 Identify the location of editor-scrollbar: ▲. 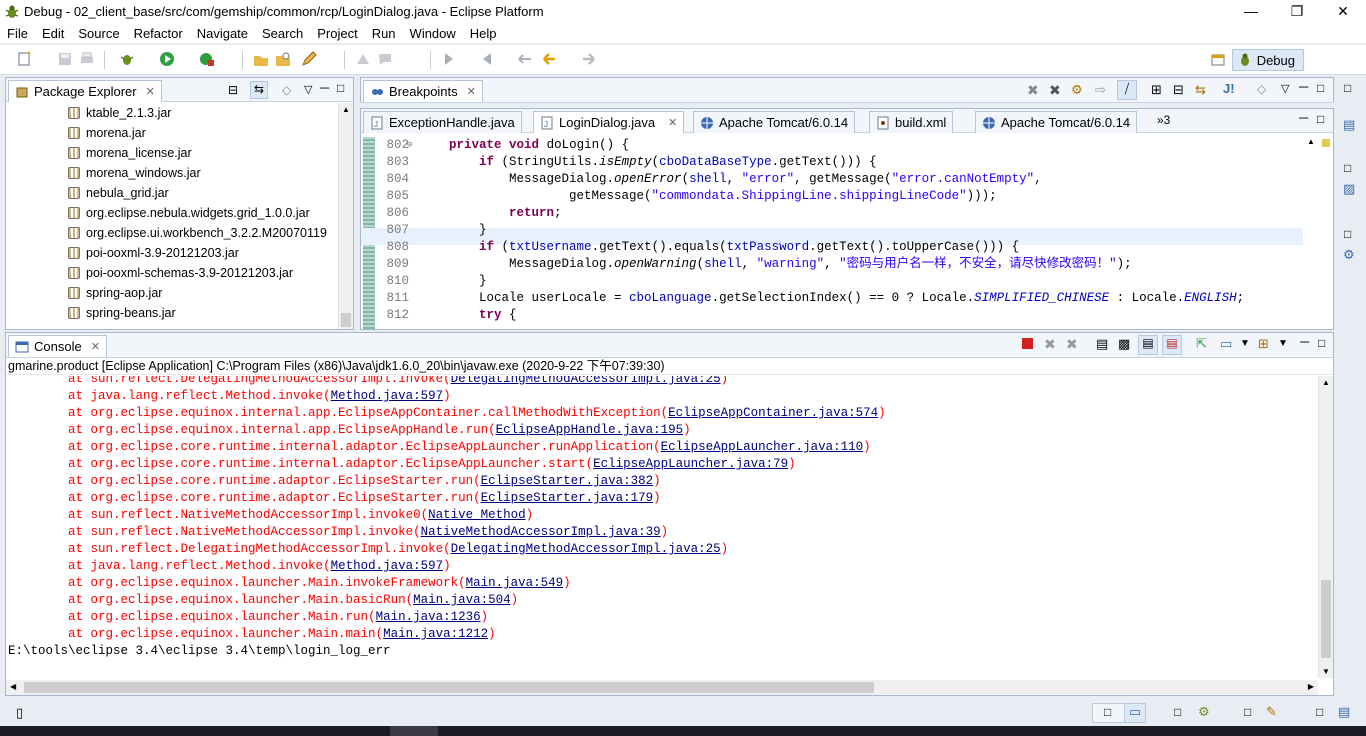
(1311, 232).